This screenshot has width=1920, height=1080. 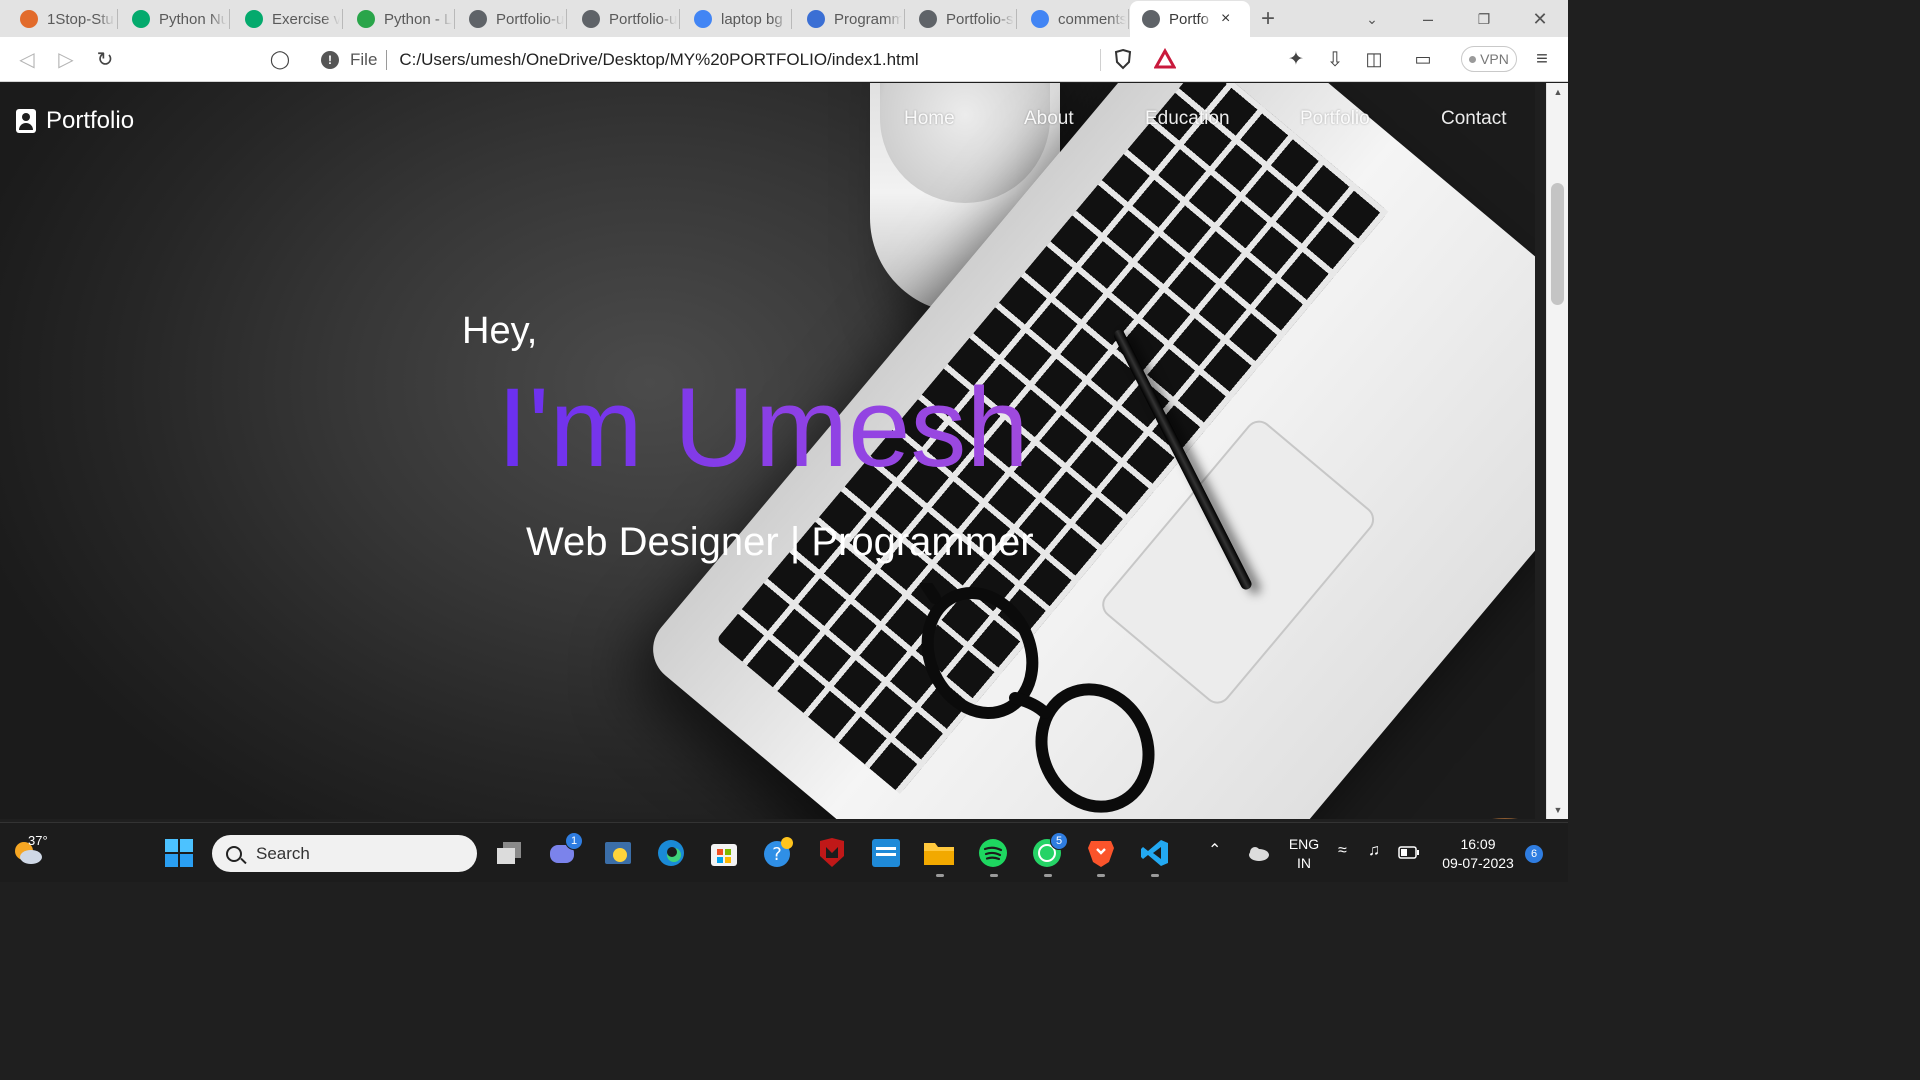 I want to click on show-hidden-icons-chevron-icon: ⌃, so click(x=1214, y=850).